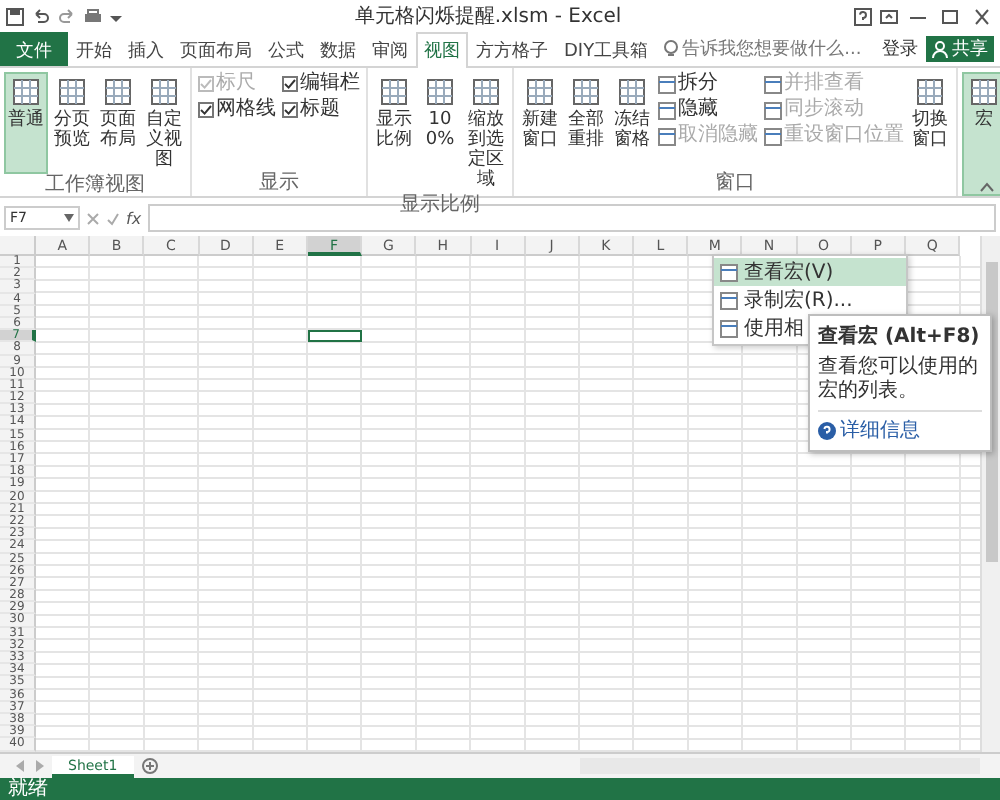 The height and width of the screenshot is (800, 1000). I want to click on tooltip-text: 查看您可以使用的宏的列表。, so click(899, 380).